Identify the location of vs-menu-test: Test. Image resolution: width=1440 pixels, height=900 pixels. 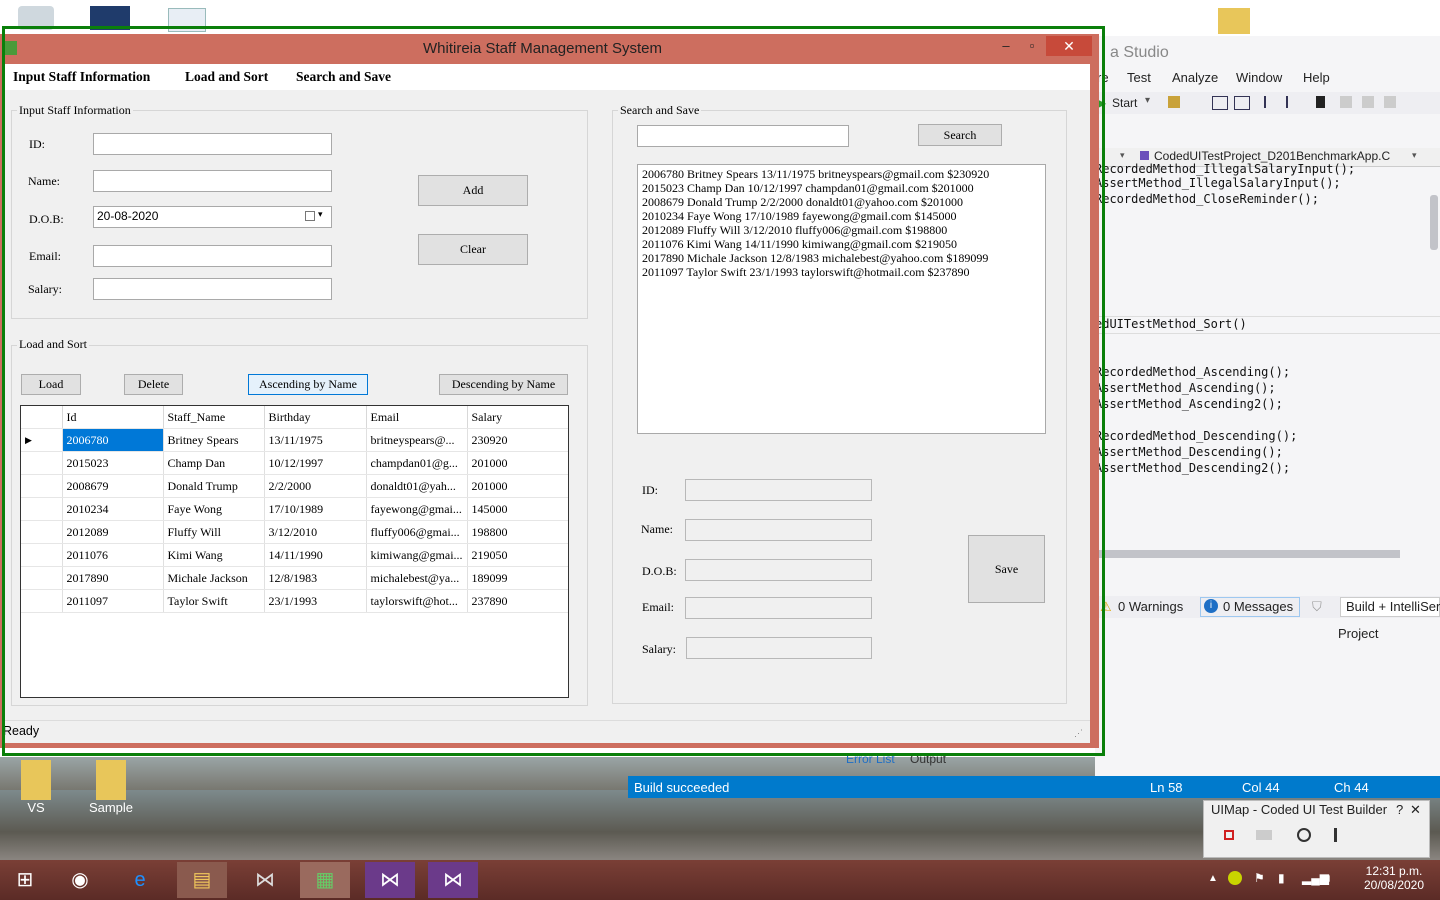
(1139, 77).